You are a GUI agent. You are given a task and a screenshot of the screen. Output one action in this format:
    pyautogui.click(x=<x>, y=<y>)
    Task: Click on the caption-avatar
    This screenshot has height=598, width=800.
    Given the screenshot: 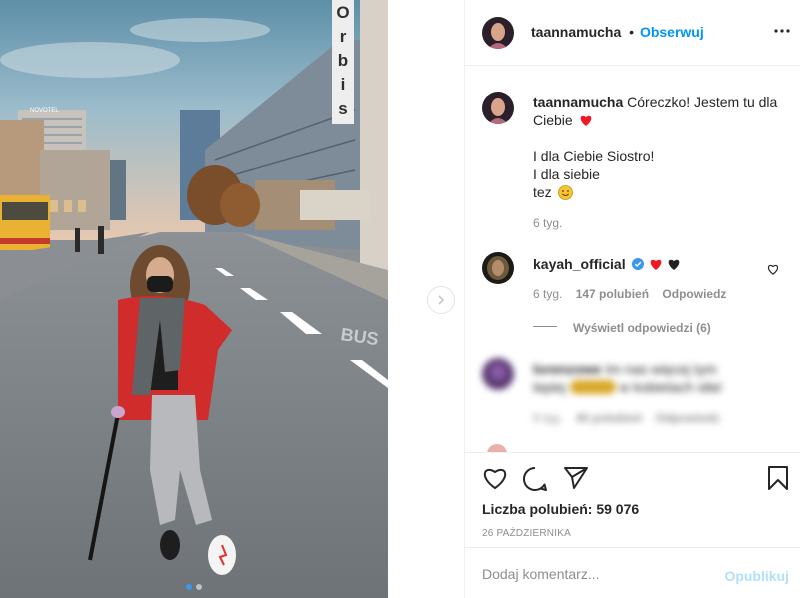 What is the action you would take?
    pyautogui.click(x=498, y=108)
    